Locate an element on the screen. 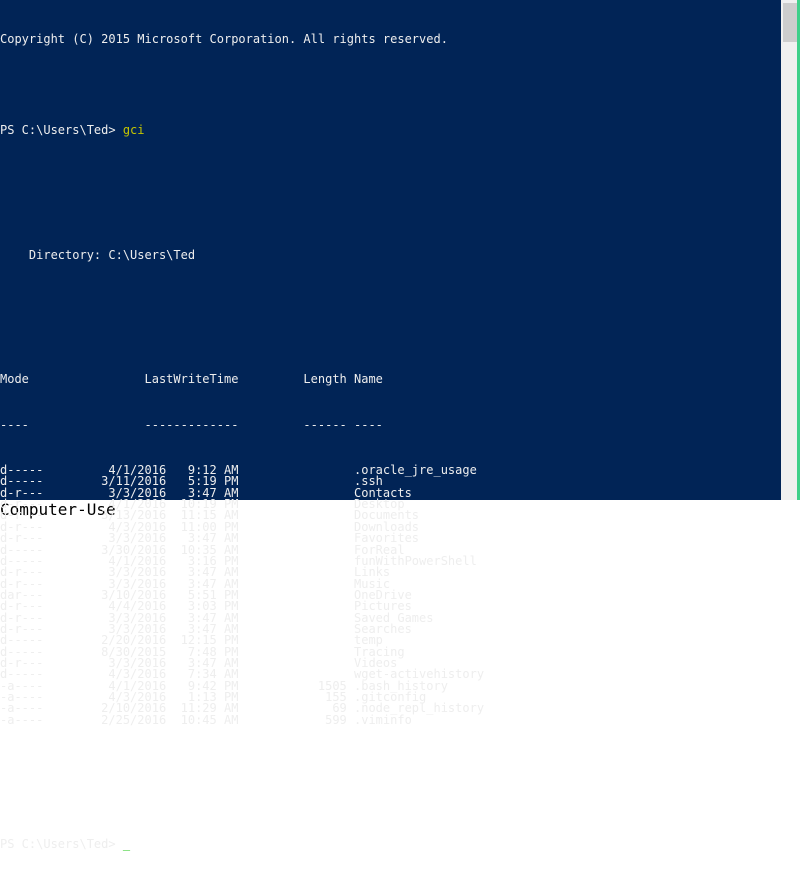 This screenshot has width=800, height=885. table-row: -a---- 2/25/2016 10:45 AM 599 .viminfo is located at coordinates (390, 719).